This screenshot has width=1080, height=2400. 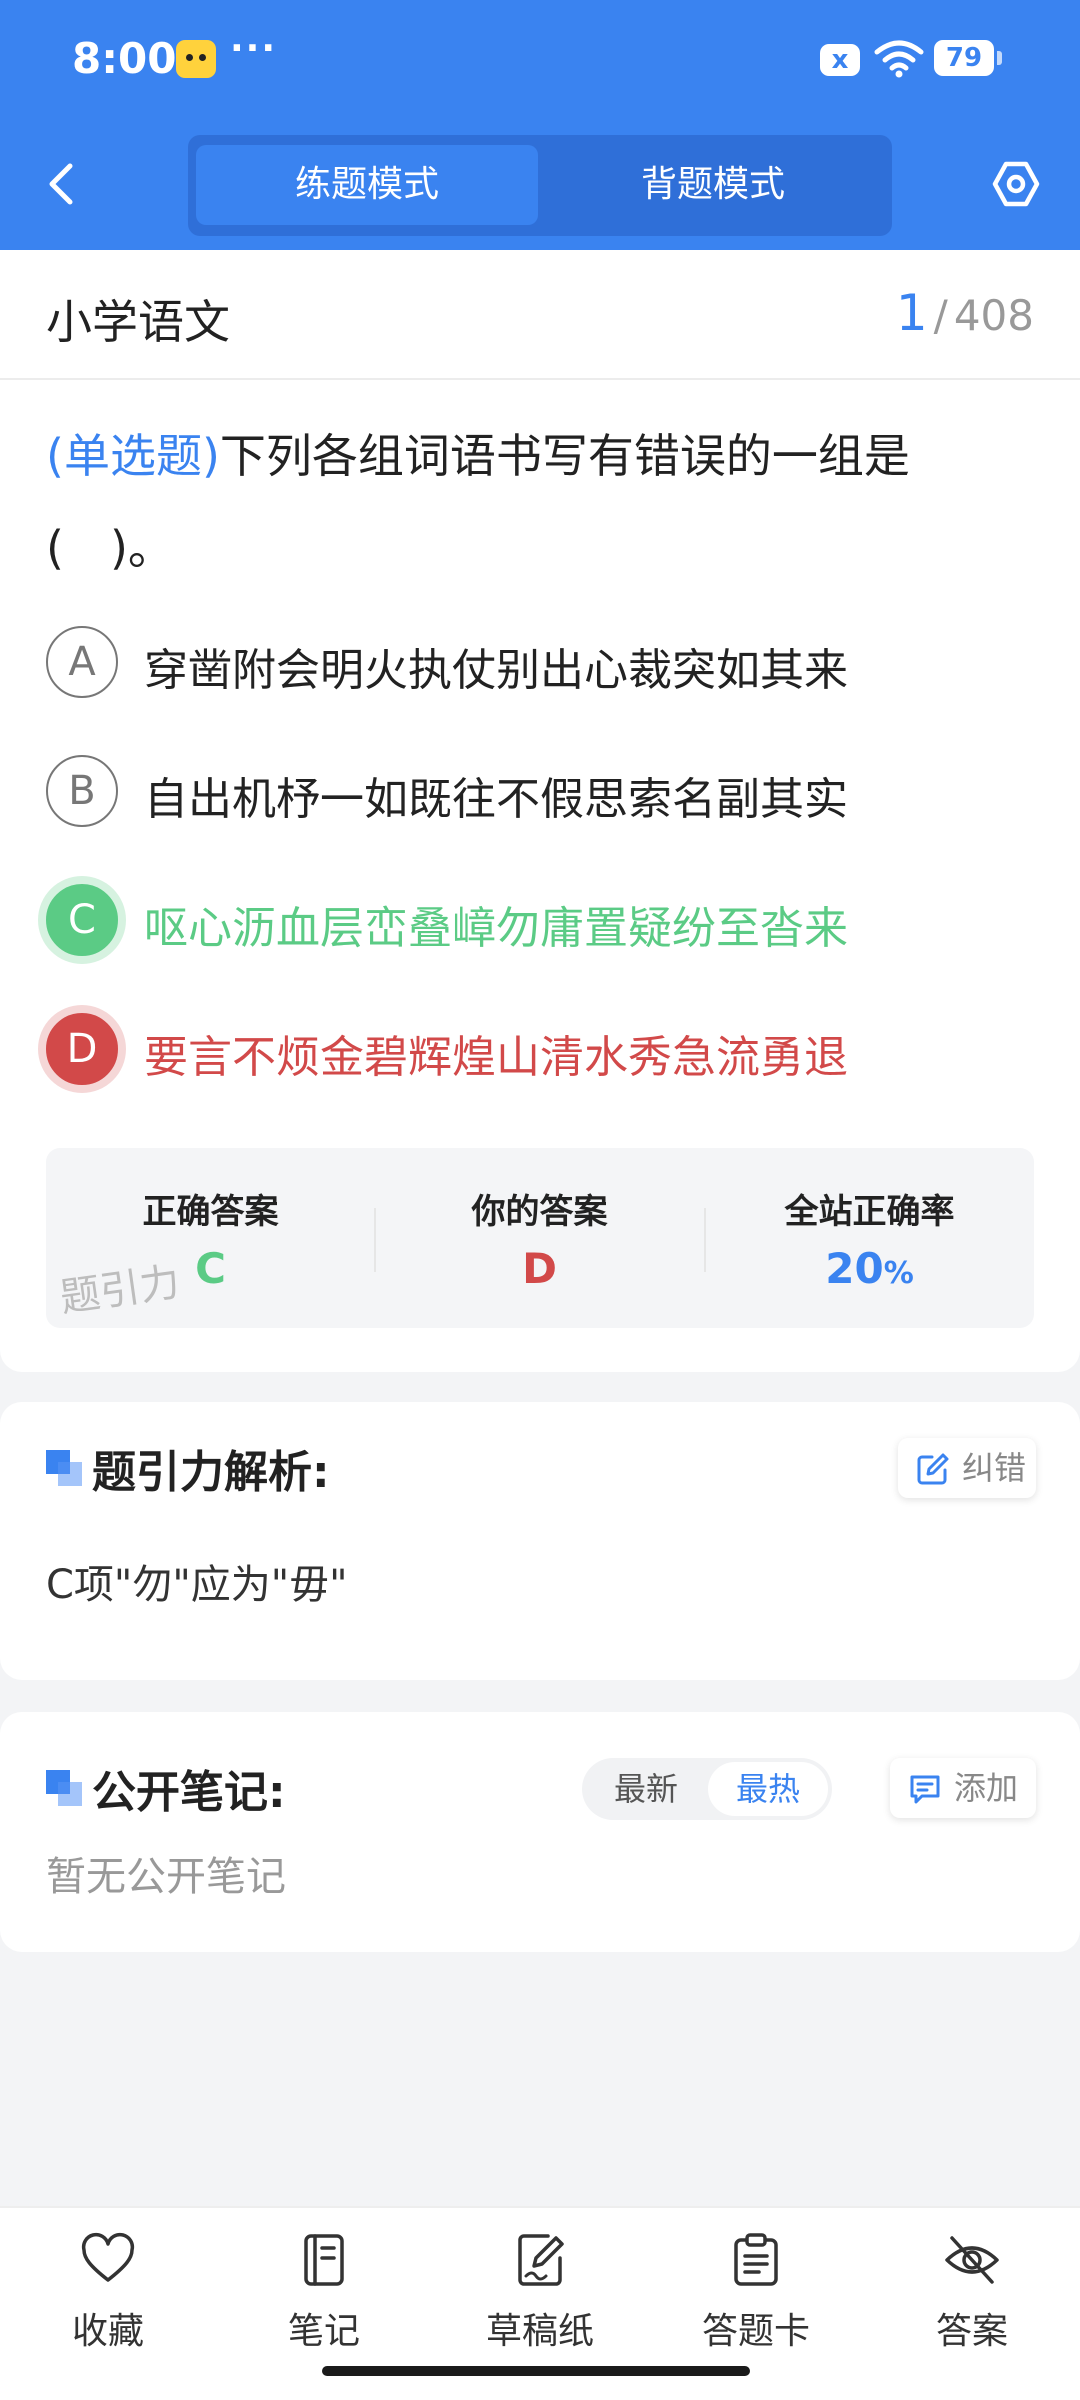 What do you see at coordinates (933, 1469) in the screenshot?
I see `edit-icon` at bounding box center [933, 1469].